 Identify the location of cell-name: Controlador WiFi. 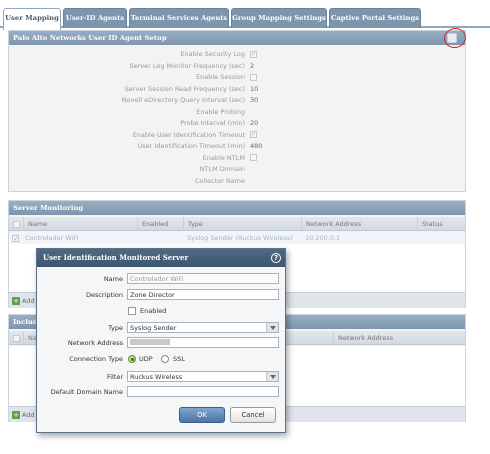
(51, 238).